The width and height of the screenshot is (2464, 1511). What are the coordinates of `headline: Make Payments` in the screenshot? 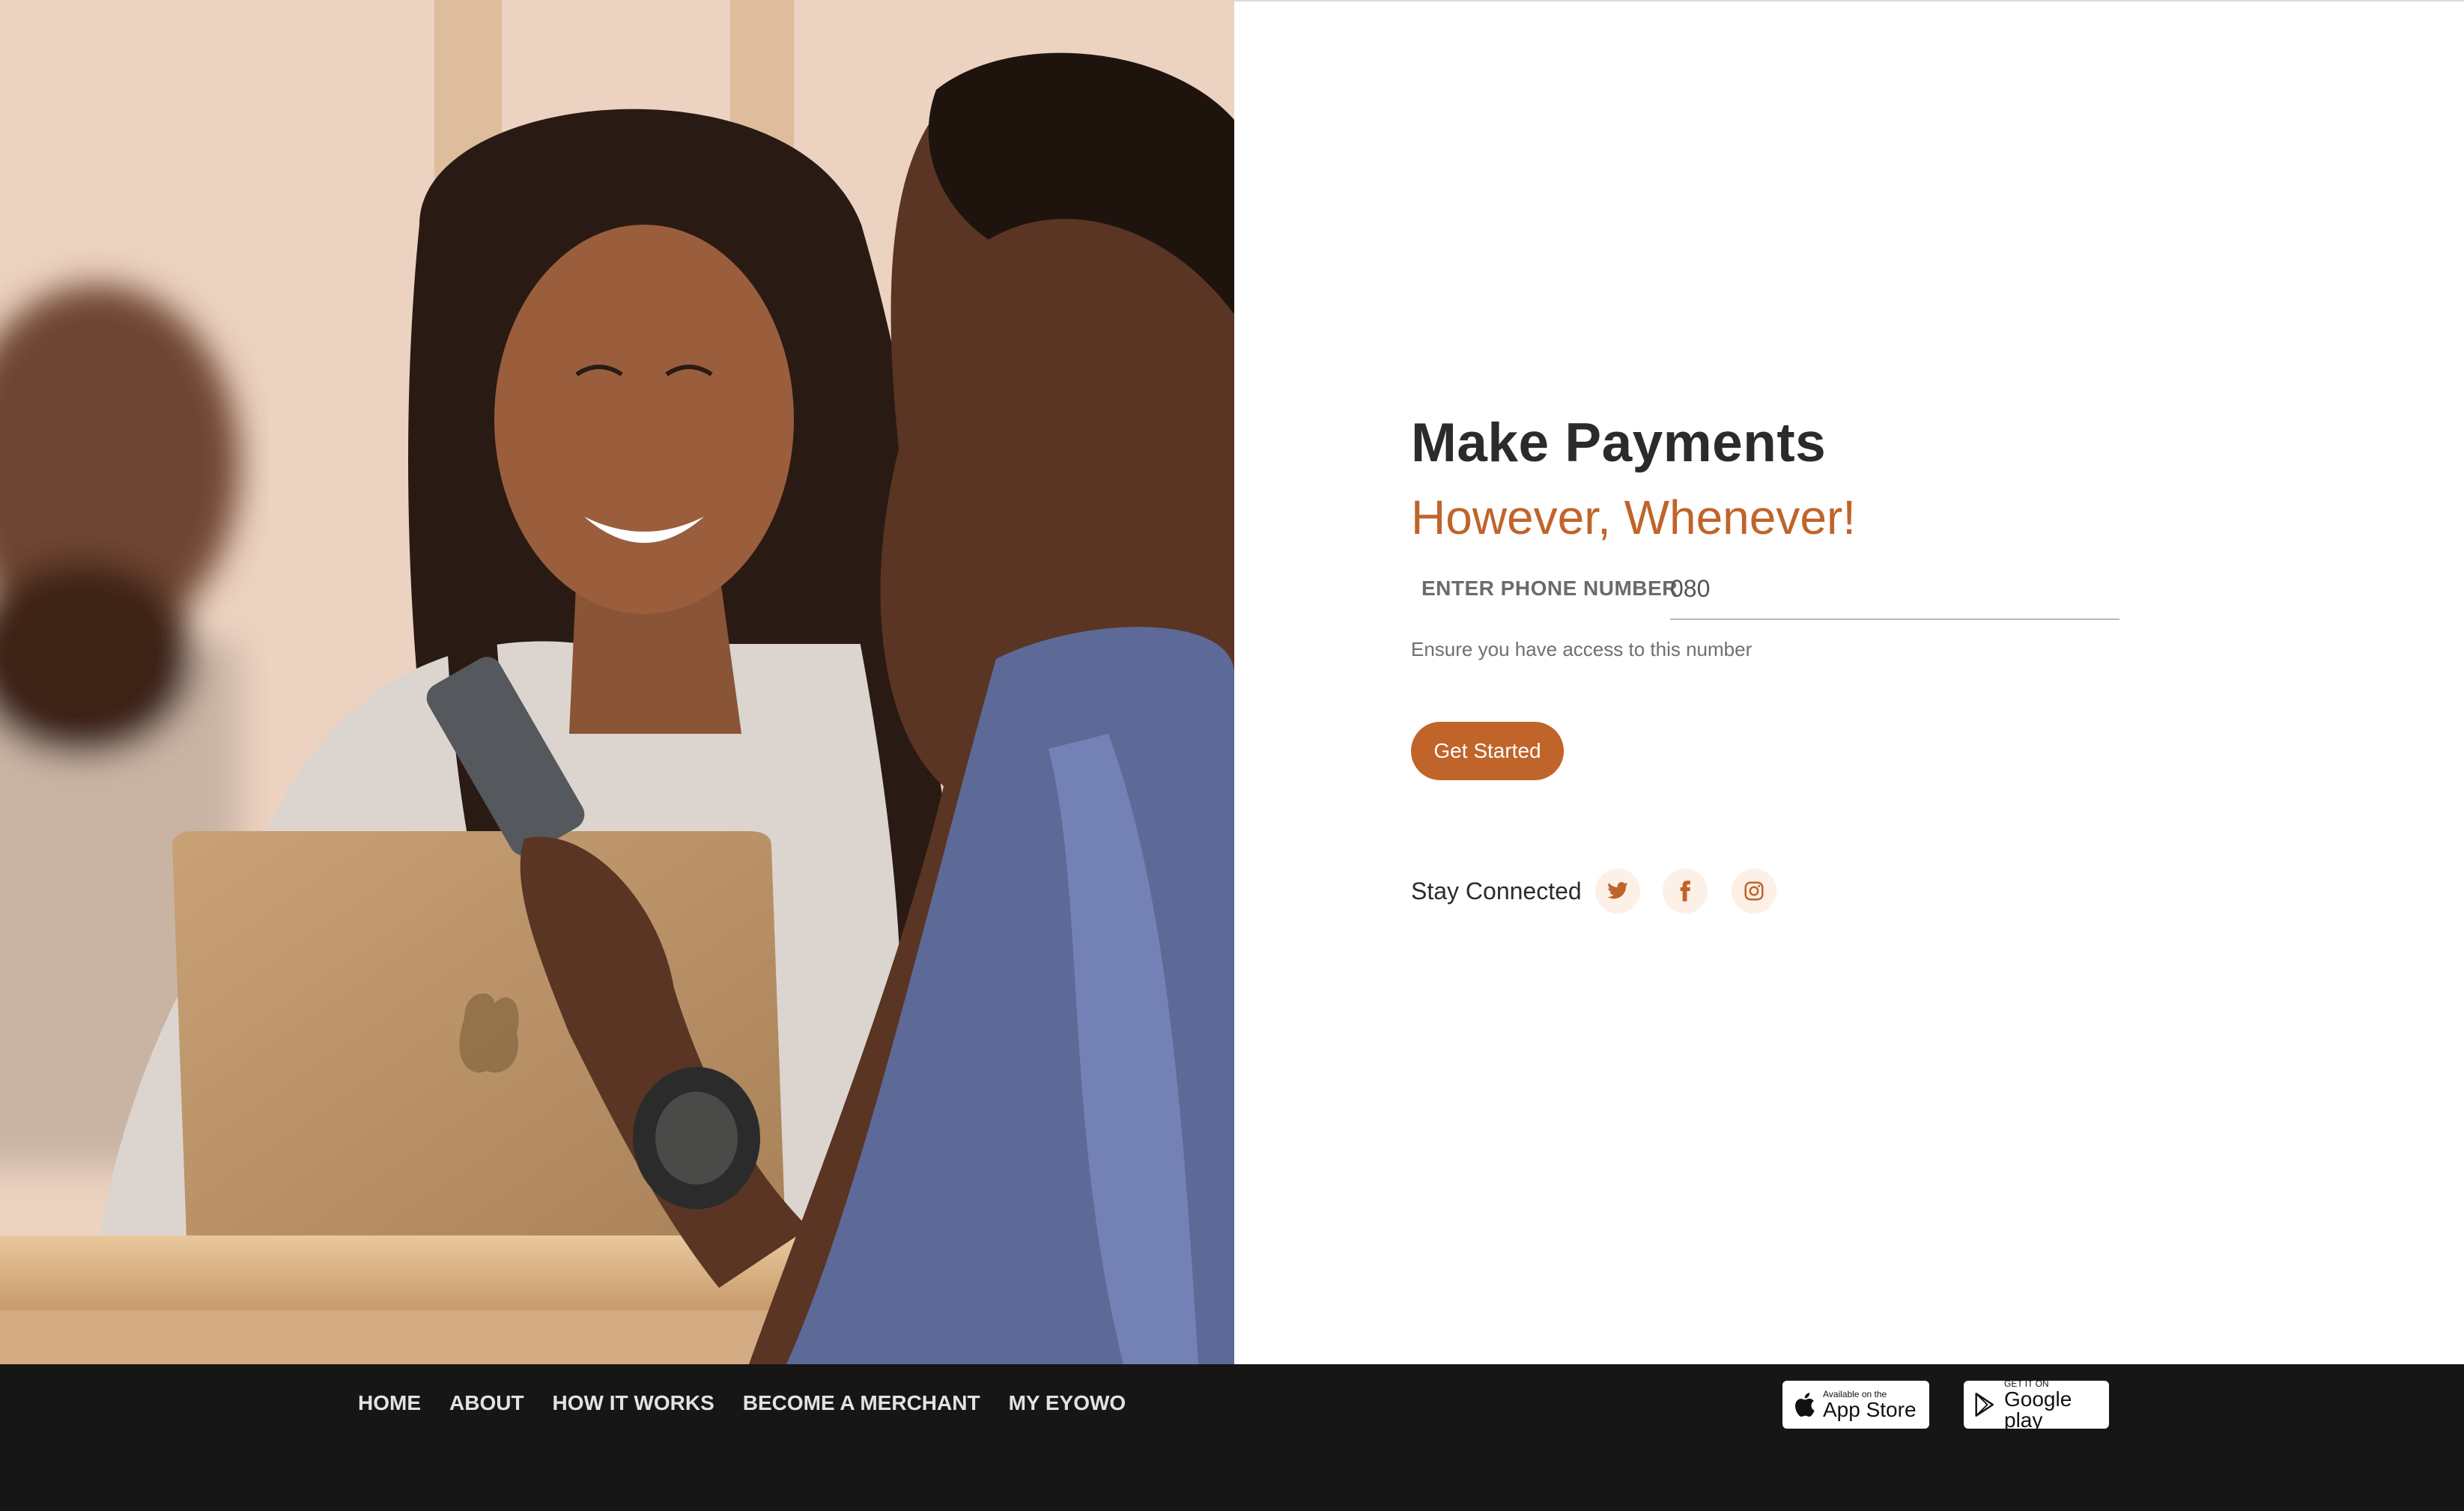 It's located at (1619, 443).